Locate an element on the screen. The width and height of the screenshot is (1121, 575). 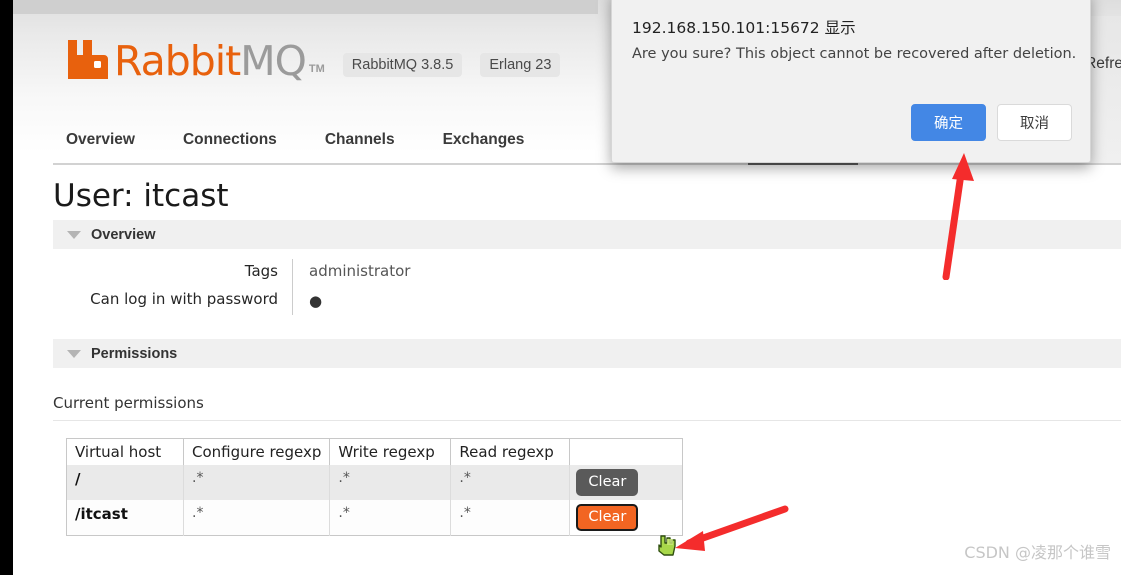
column-header-actions is located at coordinates (626, 451).